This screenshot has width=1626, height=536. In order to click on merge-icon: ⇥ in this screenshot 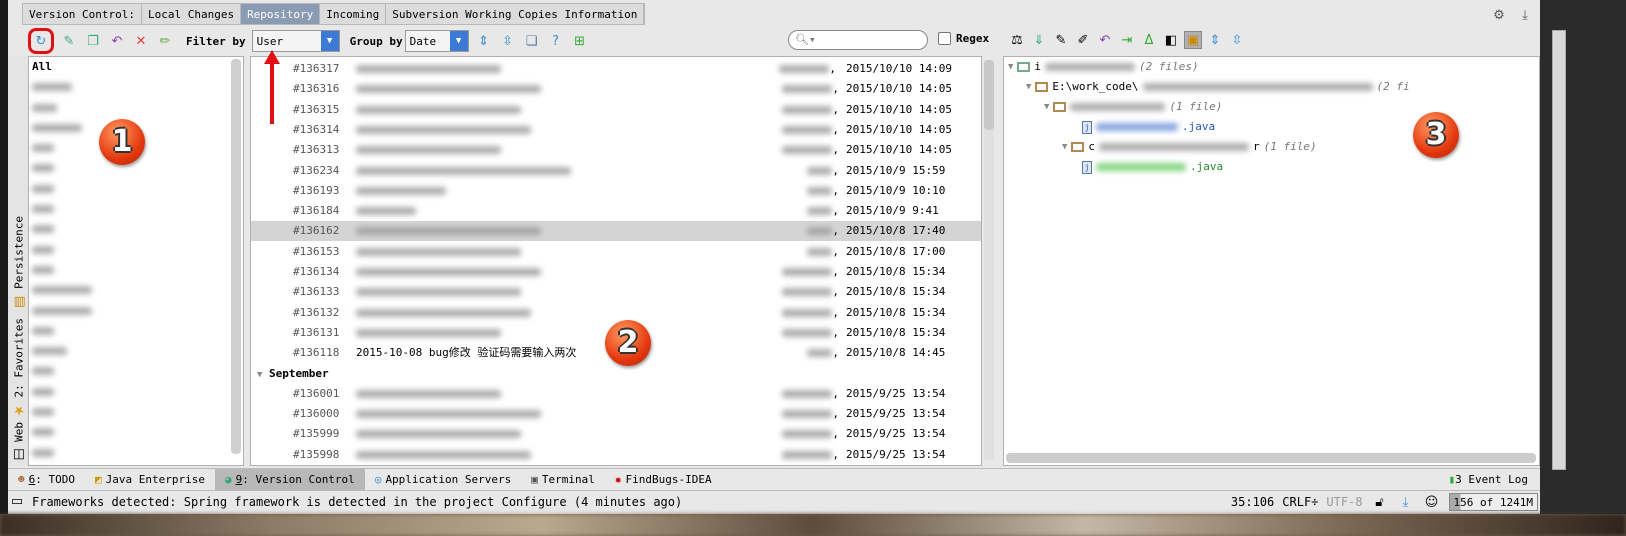, I will do `click(1127, 40)`.